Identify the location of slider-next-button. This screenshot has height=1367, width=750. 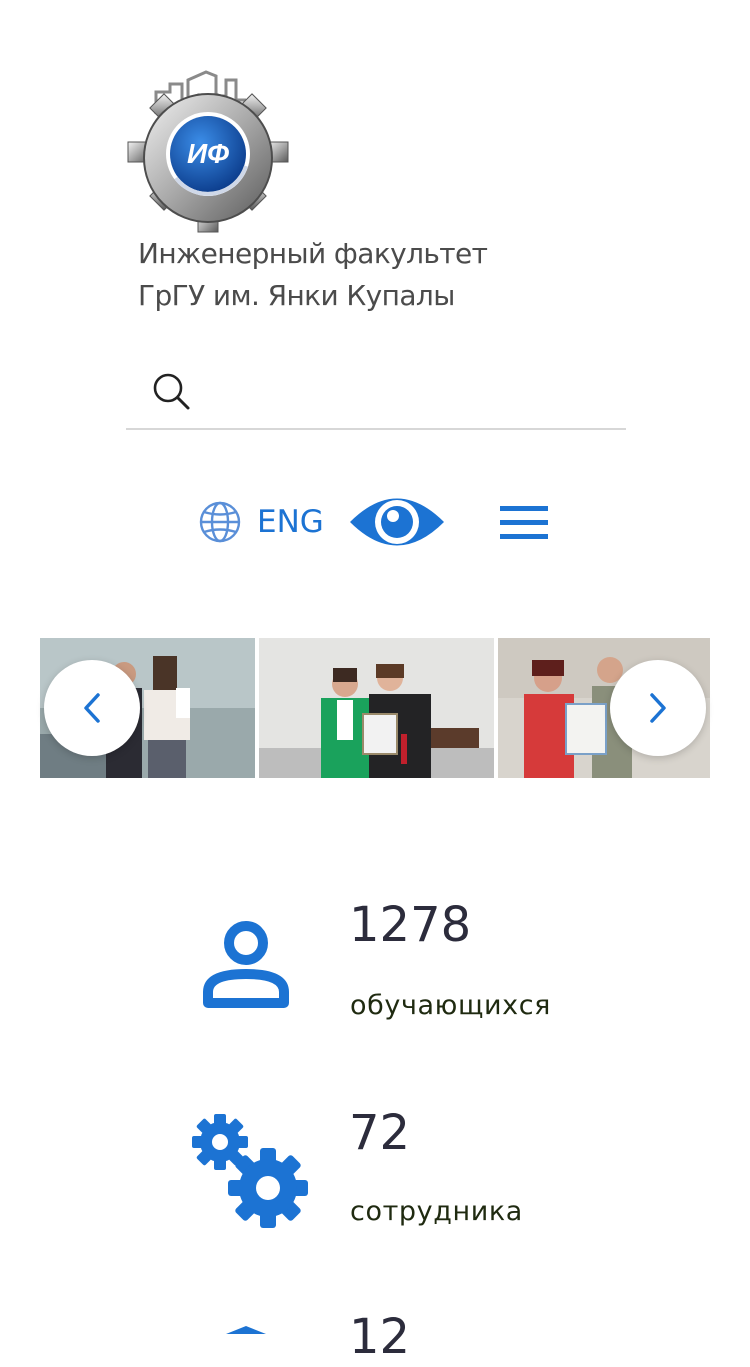
(658, 708).